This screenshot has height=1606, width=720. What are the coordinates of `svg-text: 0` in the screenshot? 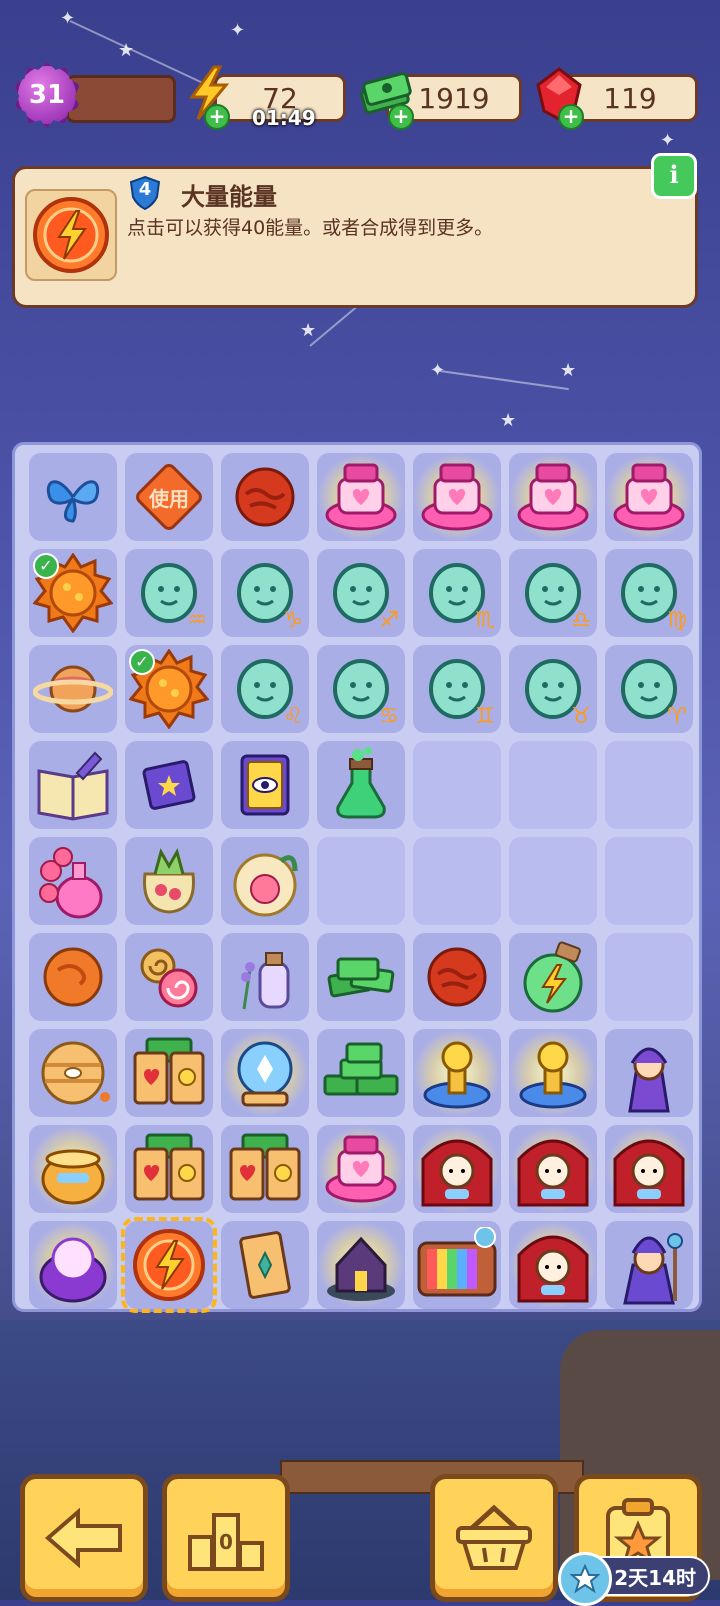 It's located at (226, 1542).